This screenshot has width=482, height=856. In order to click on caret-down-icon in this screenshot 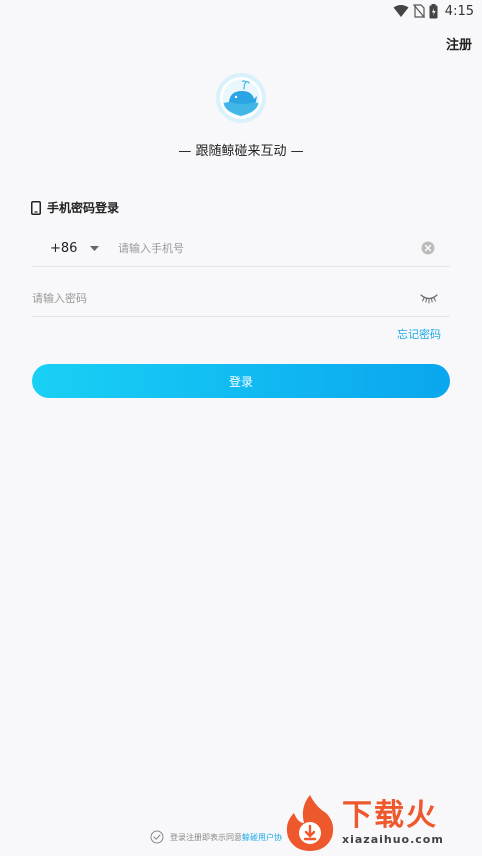, I will do `click(94, 248)`.